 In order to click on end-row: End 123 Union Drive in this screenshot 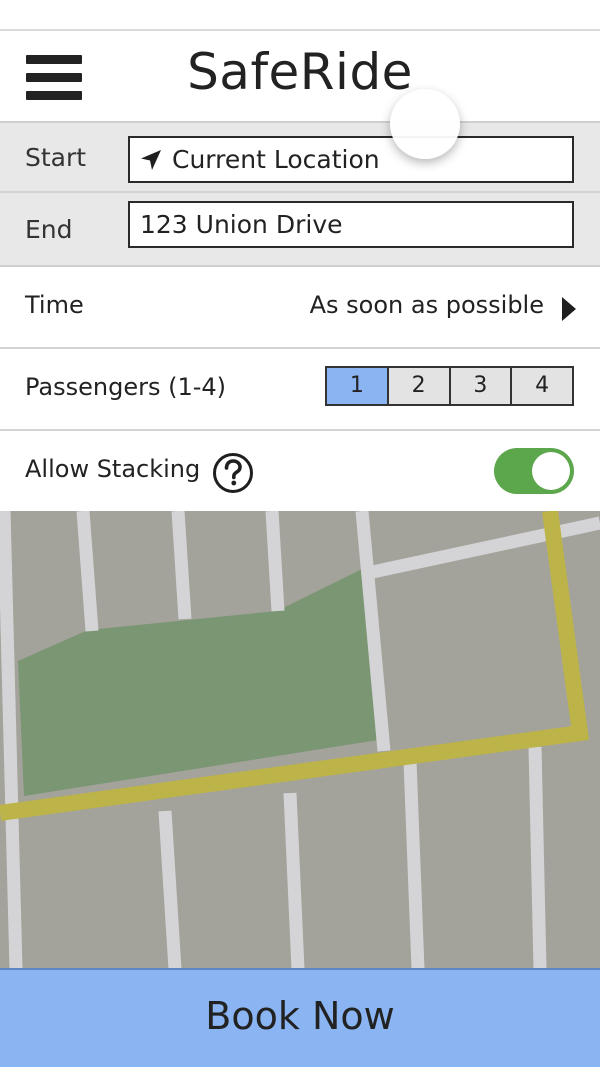, I will do `click(300, 230)`.